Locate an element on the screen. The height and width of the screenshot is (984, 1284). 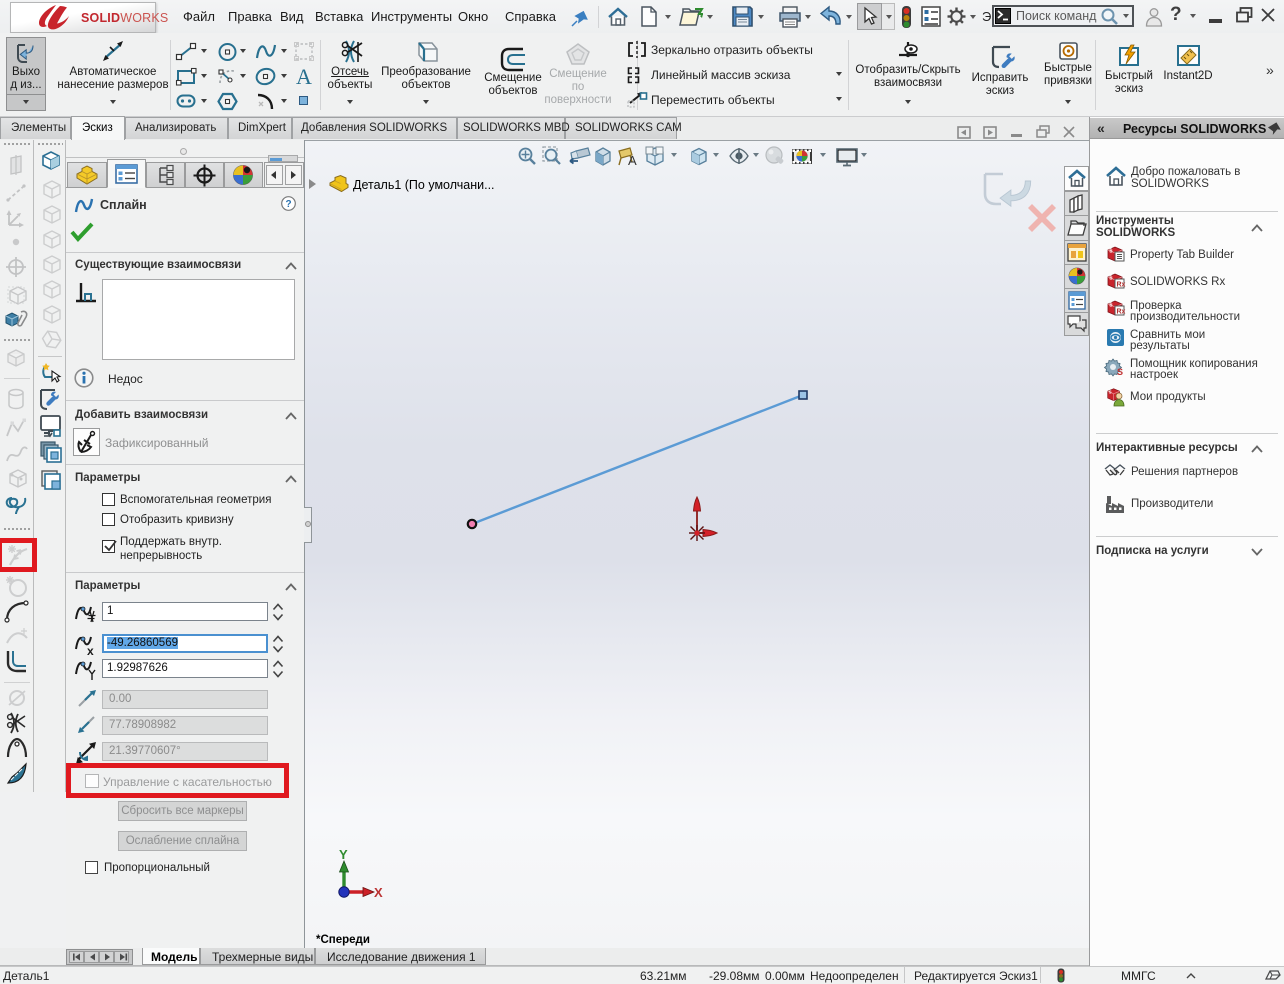
svg-text: x is located at coordinates (90, 651).